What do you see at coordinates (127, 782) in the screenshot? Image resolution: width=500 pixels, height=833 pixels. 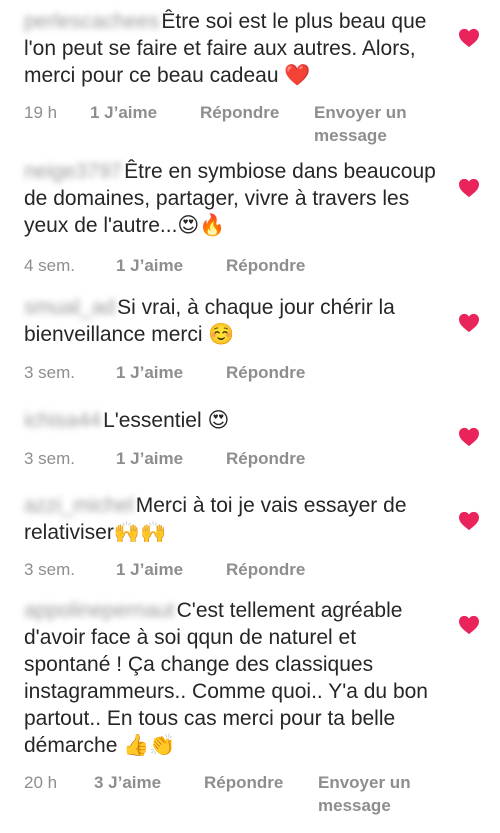 I see `likes-count-button: 3 J’aime` at bounding box center [127, 782].